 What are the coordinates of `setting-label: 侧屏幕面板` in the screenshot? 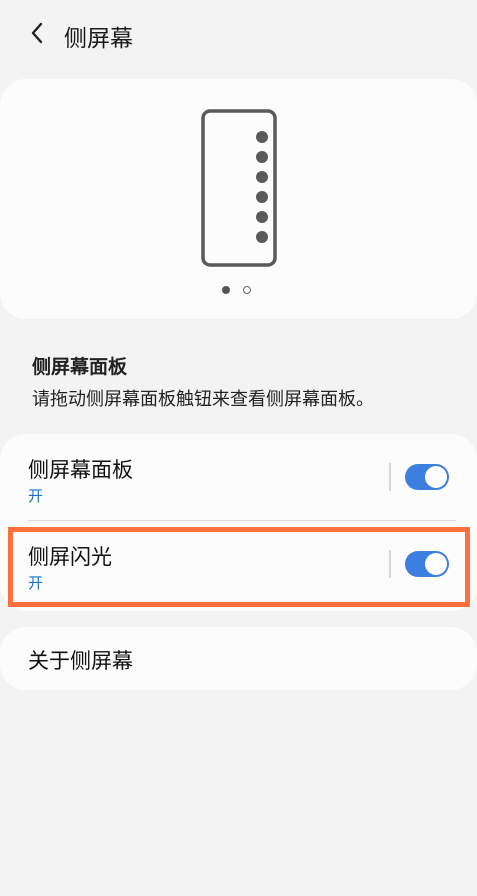 It's located at (80, 470).